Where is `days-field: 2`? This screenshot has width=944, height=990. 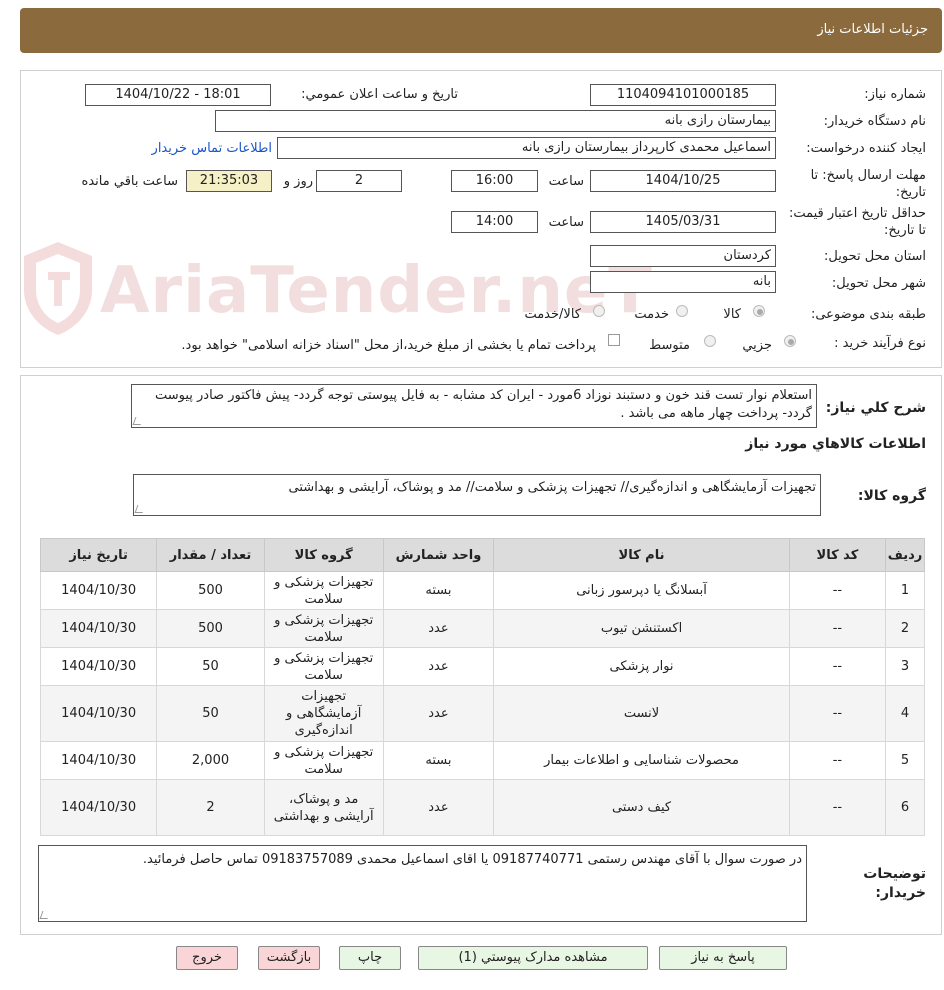
days-field: 2 is located at coordinates (359, 181).